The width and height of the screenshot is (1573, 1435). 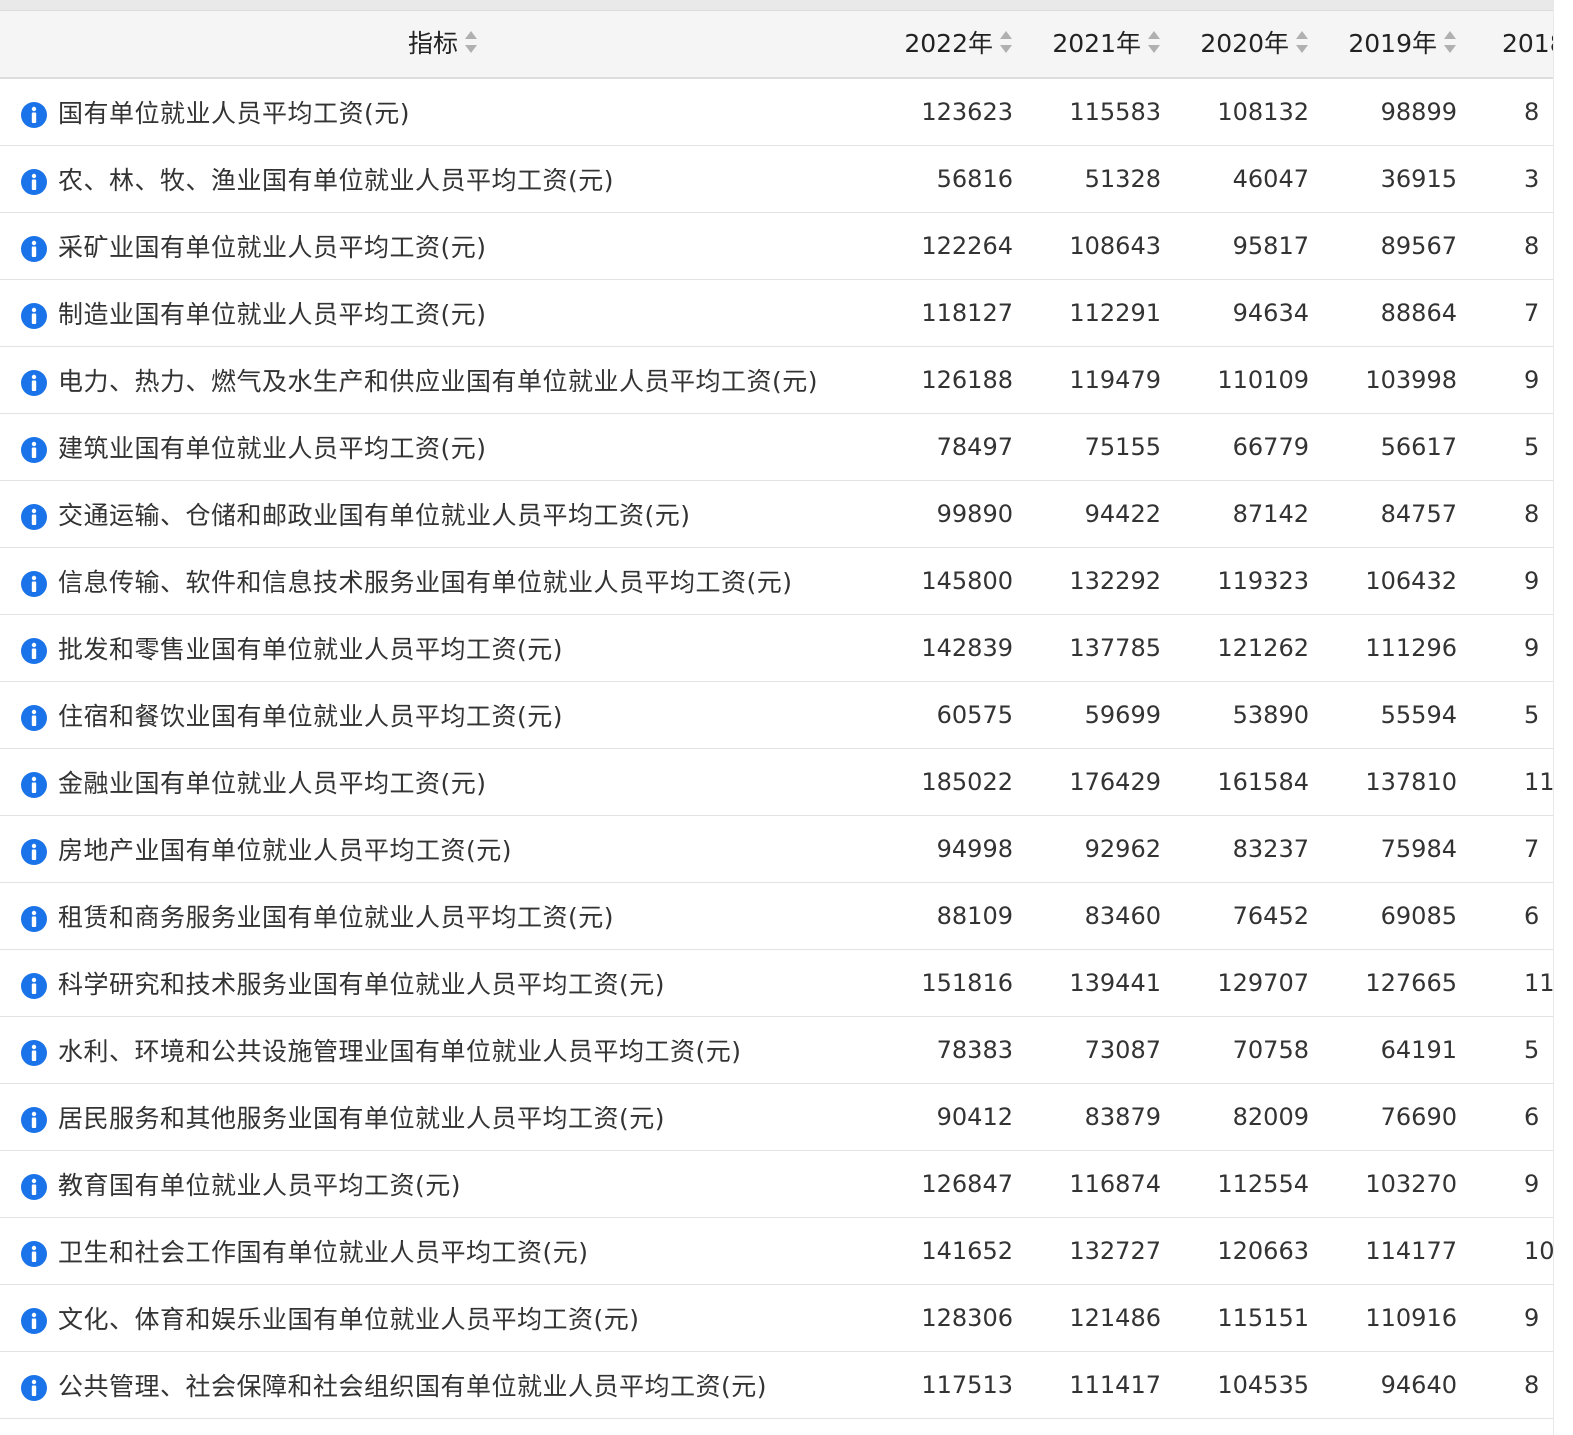 I want to click on value-cell: 108643, so click(x=1115, y=246).